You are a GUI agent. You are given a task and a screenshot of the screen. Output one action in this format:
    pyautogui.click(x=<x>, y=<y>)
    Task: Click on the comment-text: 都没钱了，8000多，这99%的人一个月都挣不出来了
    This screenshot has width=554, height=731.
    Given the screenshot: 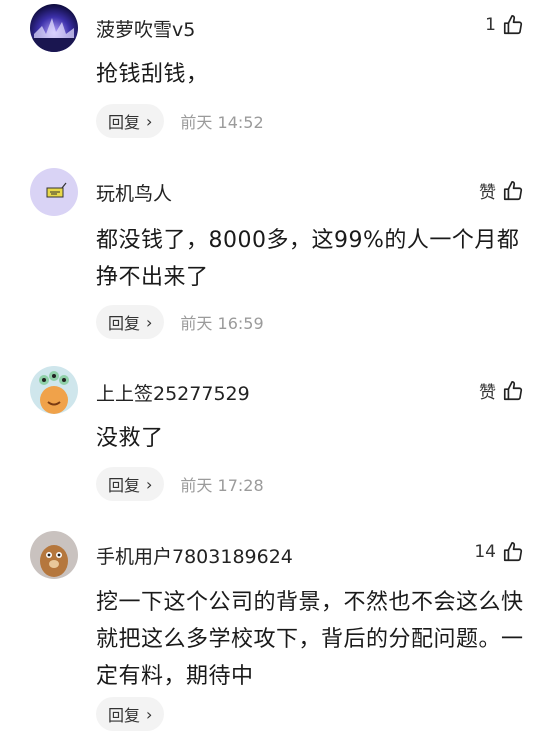 What is the action you would take?
    pyautogui.click(x=308, y=259)
    